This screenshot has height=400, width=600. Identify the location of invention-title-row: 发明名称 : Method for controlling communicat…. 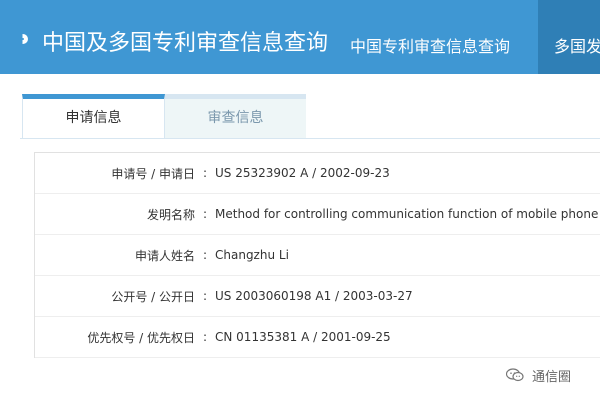
(317, 214).